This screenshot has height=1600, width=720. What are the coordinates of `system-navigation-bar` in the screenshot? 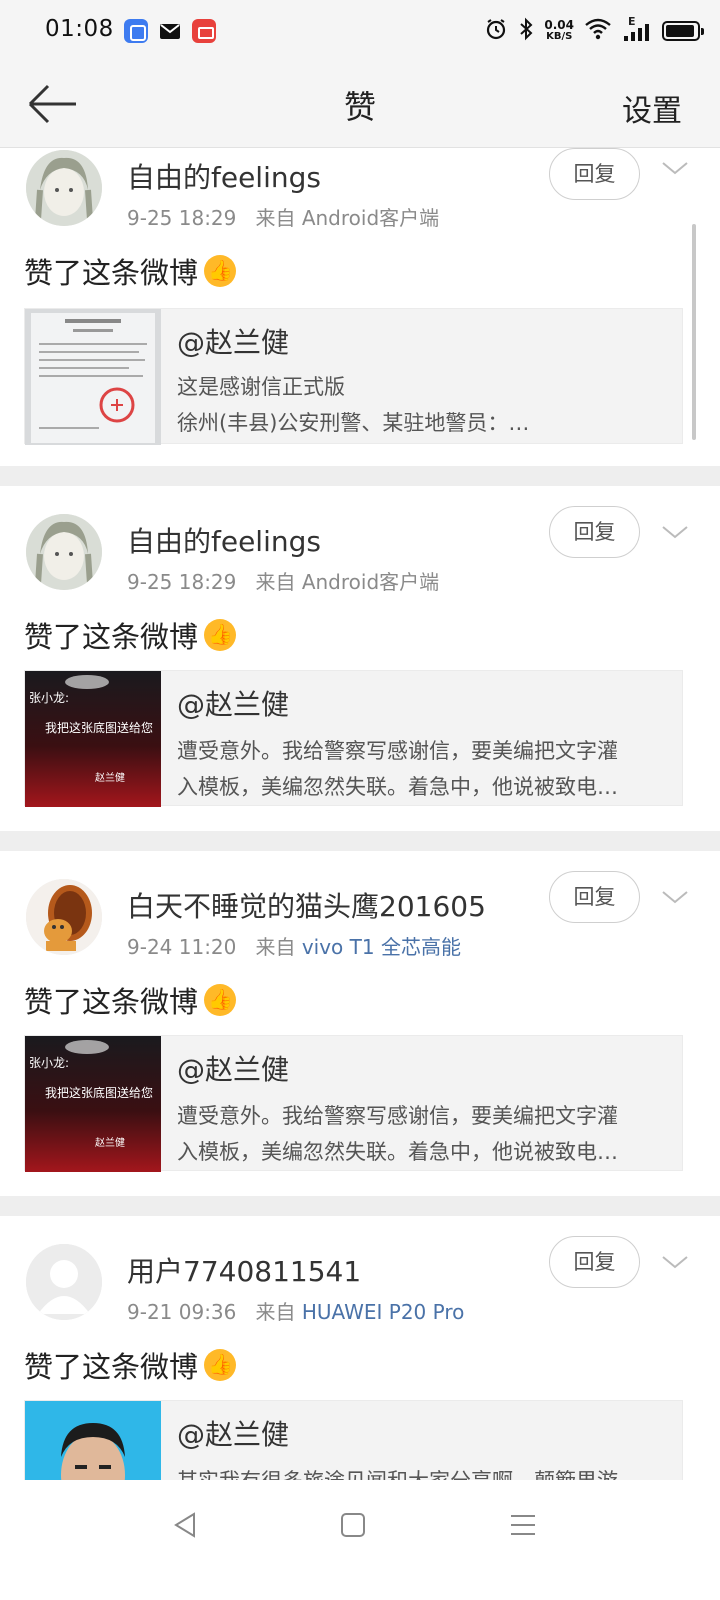 It's located at (360, 1540).